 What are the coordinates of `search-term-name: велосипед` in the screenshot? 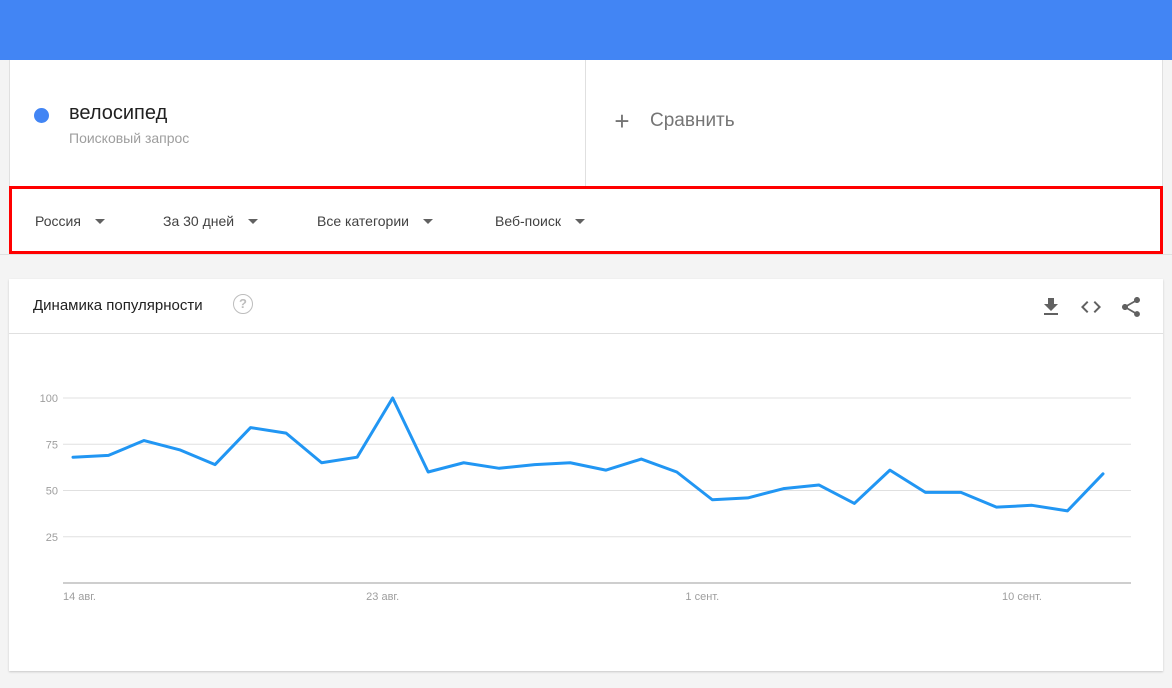 It's located at (118, 113).